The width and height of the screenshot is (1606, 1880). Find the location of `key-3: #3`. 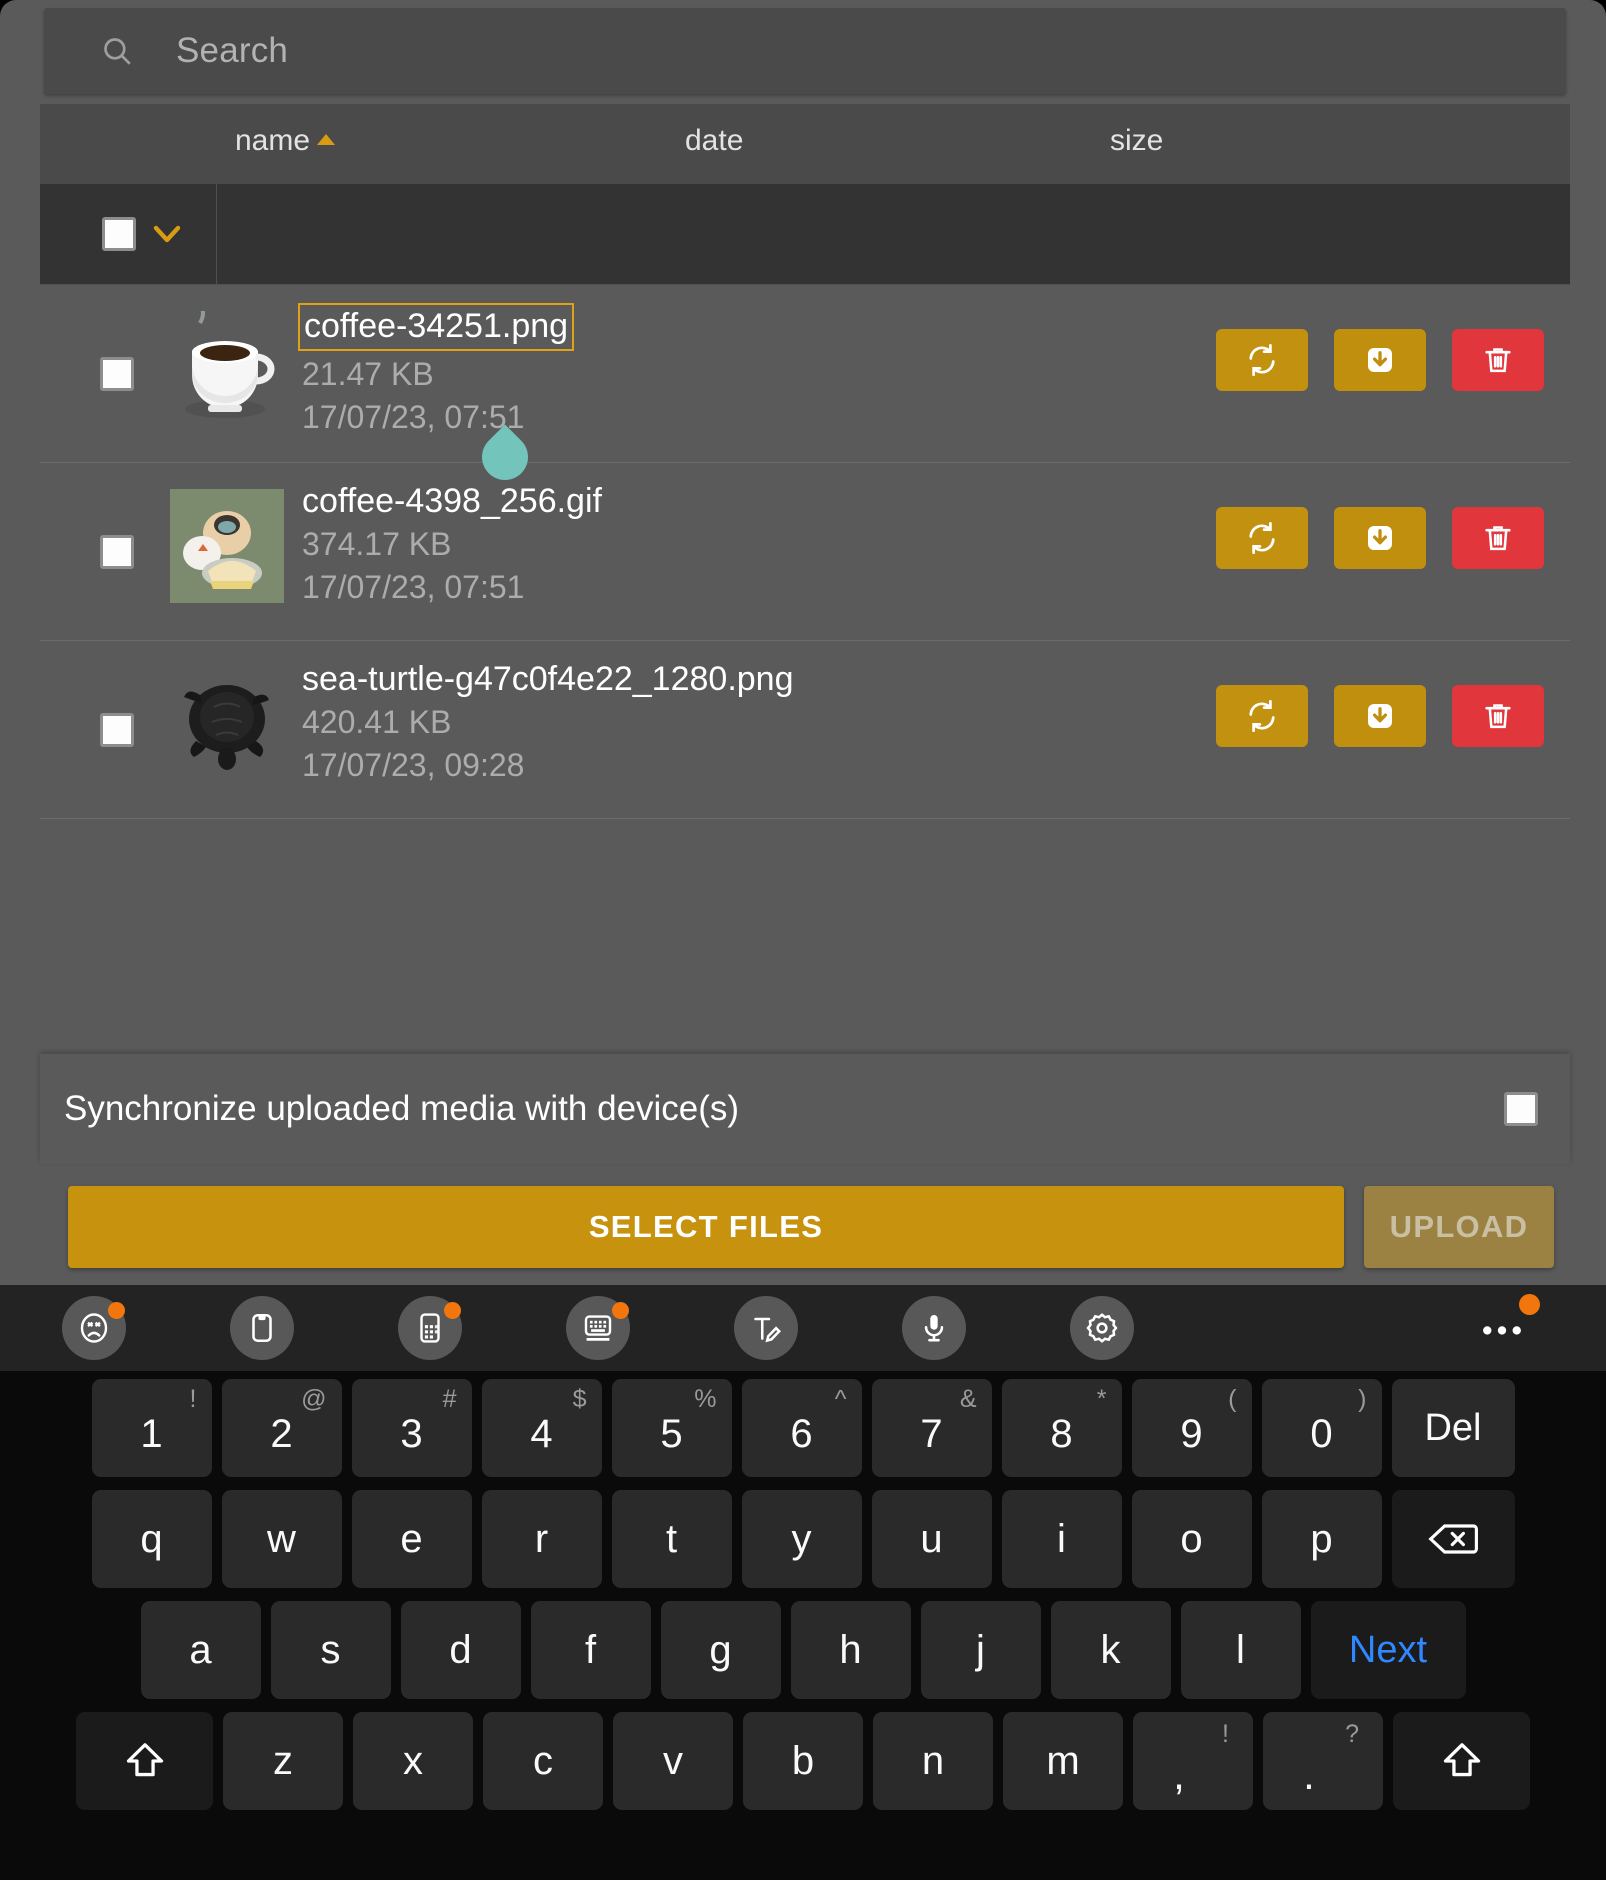

key-3: #3 is located at coordinates (411, 1428).